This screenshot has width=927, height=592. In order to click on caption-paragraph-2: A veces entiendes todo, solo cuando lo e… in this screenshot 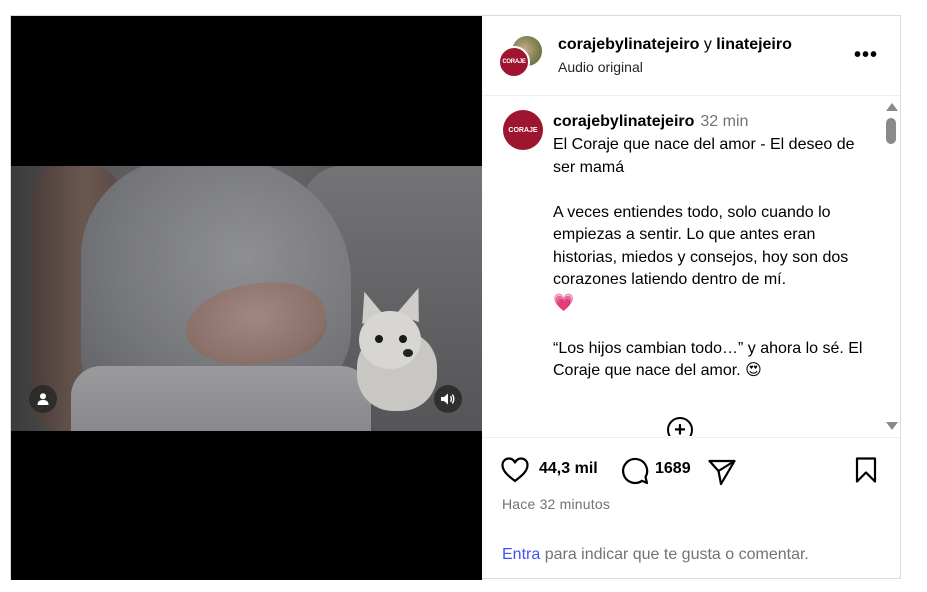, I will do `click(703, 246)`.